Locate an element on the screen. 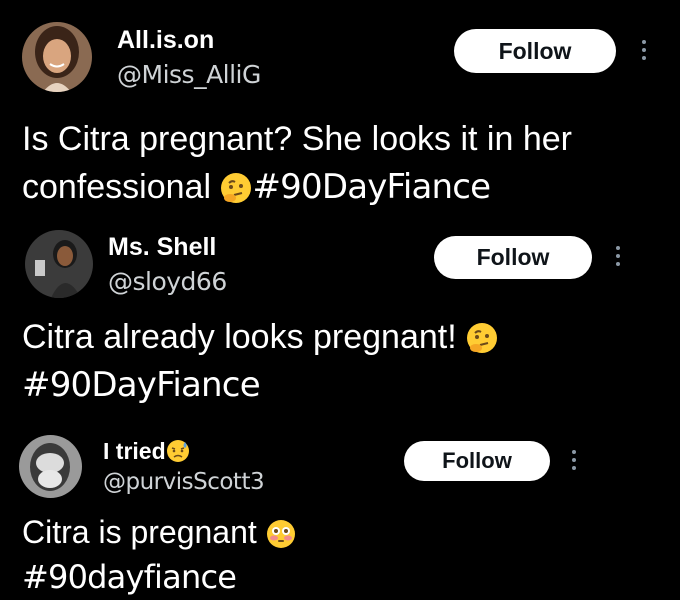 The height and width of the screenshot is (600, 680). user-handle: @Miss_AlliG is located at coordinates (189, 74).